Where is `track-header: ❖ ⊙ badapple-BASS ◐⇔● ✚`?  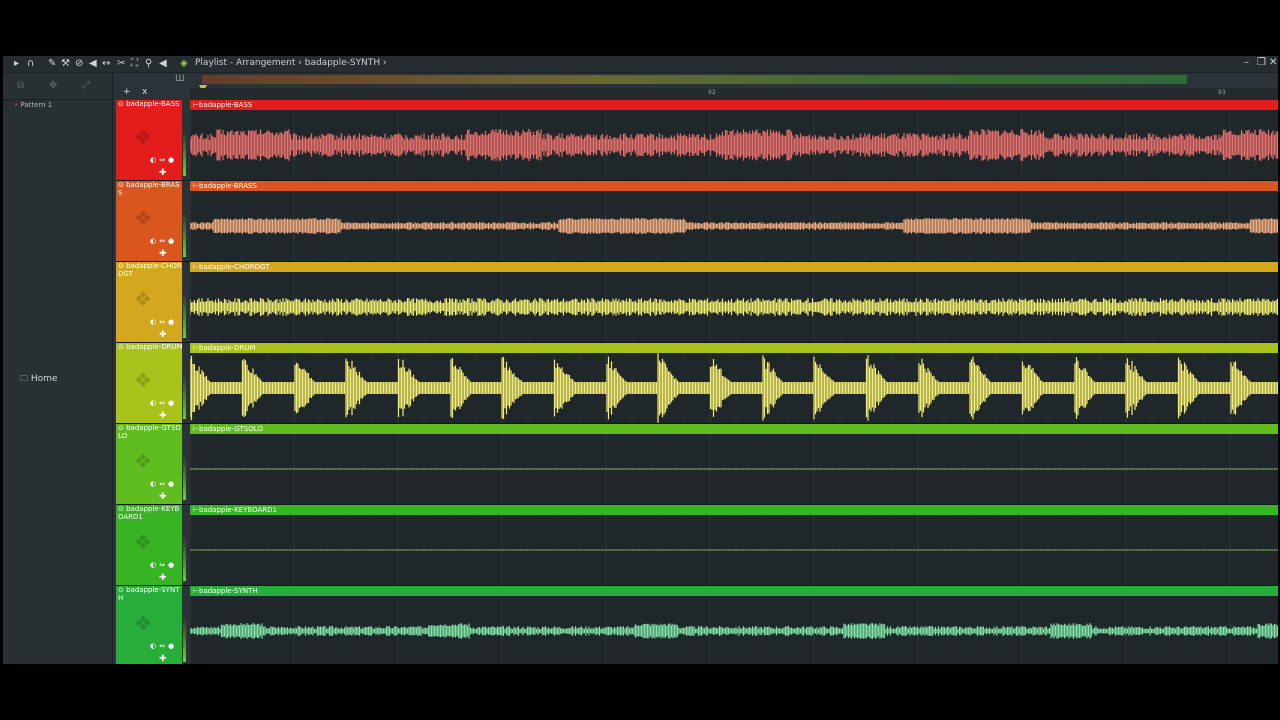 track-header: ❖ ⊙ badapple-BASS ◐⇔● ✚ is located at coordinates (149, 140).